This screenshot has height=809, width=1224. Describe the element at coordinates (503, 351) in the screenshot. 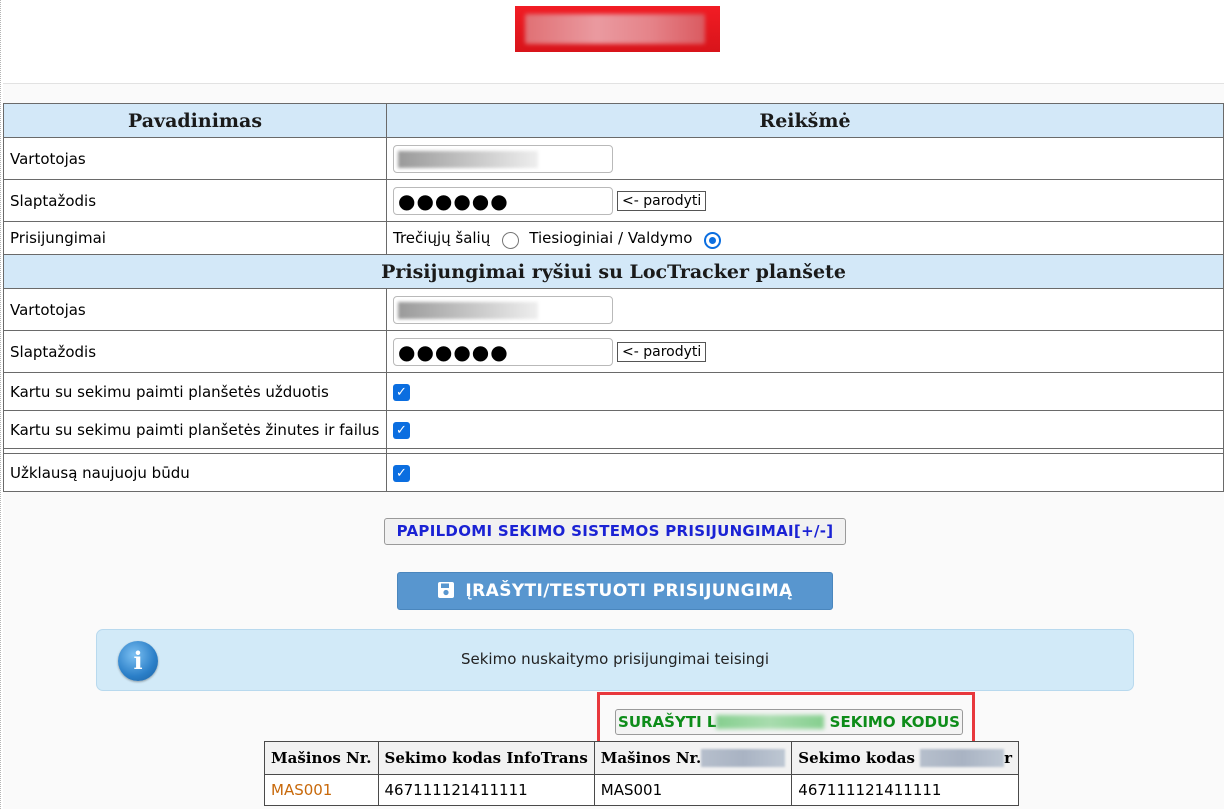

I see `tablet-password-input: ●●●●●●` at that location.